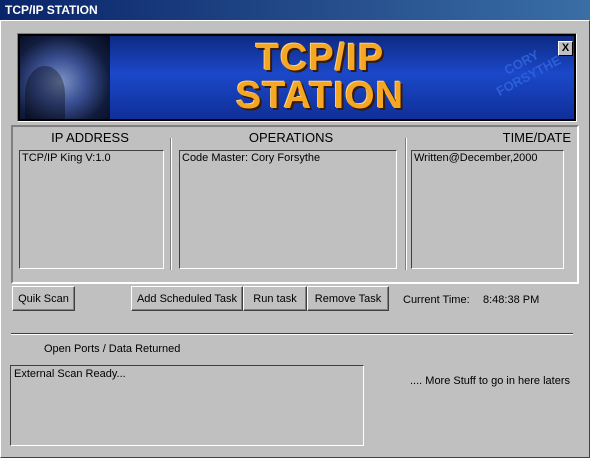 This screenshot has width=590, height=458. I want to click on app-logo: TCP/IP STATION, so click(320, 77).